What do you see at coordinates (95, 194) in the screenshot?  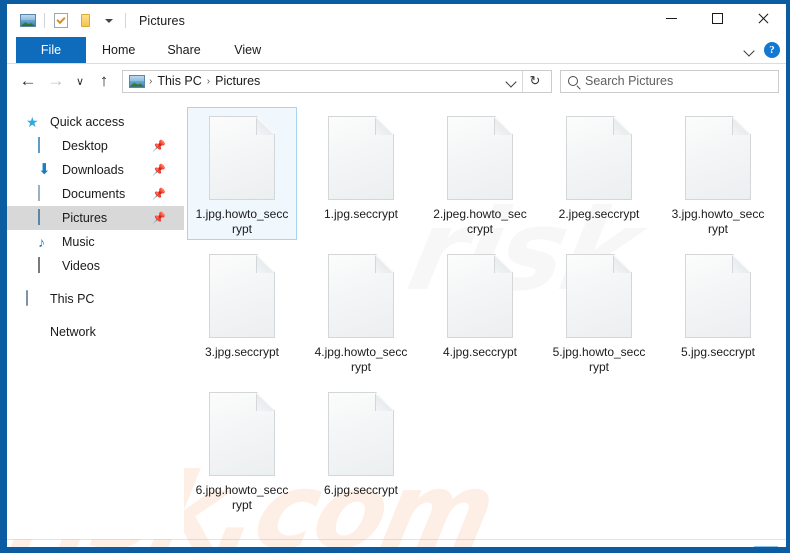 I see `sidebar-item-documents: Documents 📌` at bounding box center [95, 194].